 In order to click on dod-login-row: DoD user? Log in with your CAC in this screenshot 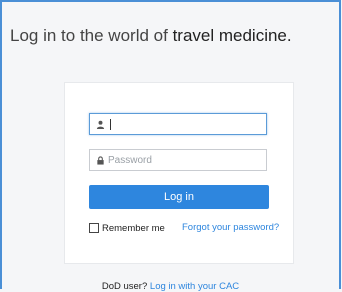, I will do `click(170, 286)`.